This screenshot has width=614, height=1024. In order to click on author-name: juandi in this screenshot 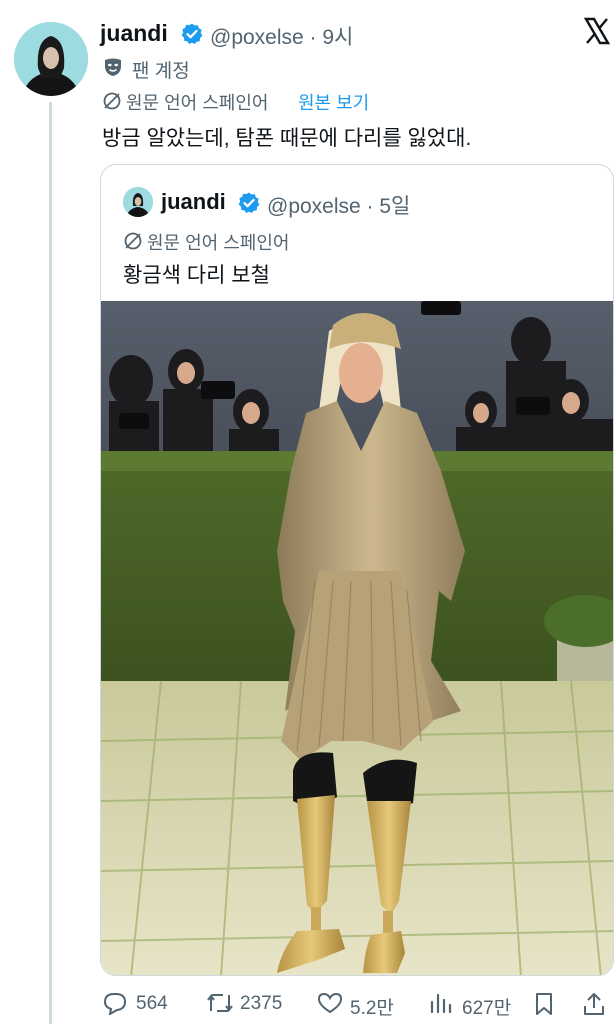, I will do `click(134, 33)`.